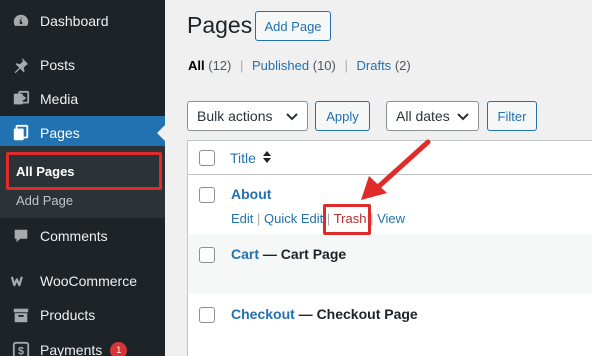  Describe the element at coordinates (423, 116) in the screenshot. I see `select-value: All dates` at that location.